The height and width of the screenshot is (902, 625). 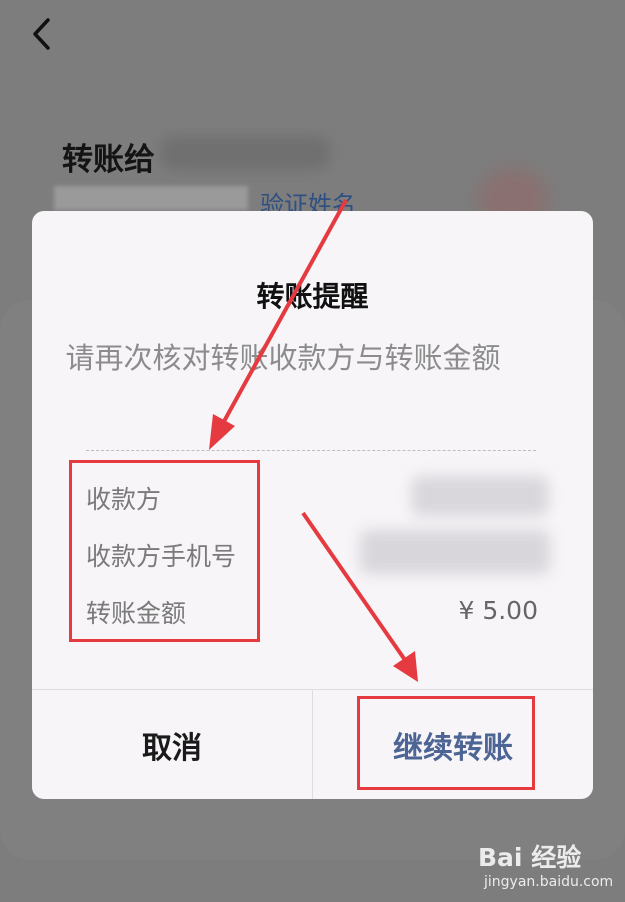 What do you see at coordinates (43, 34) in the screenshot?
I see `back-arrow-icon` at bounding box center [43, 34].